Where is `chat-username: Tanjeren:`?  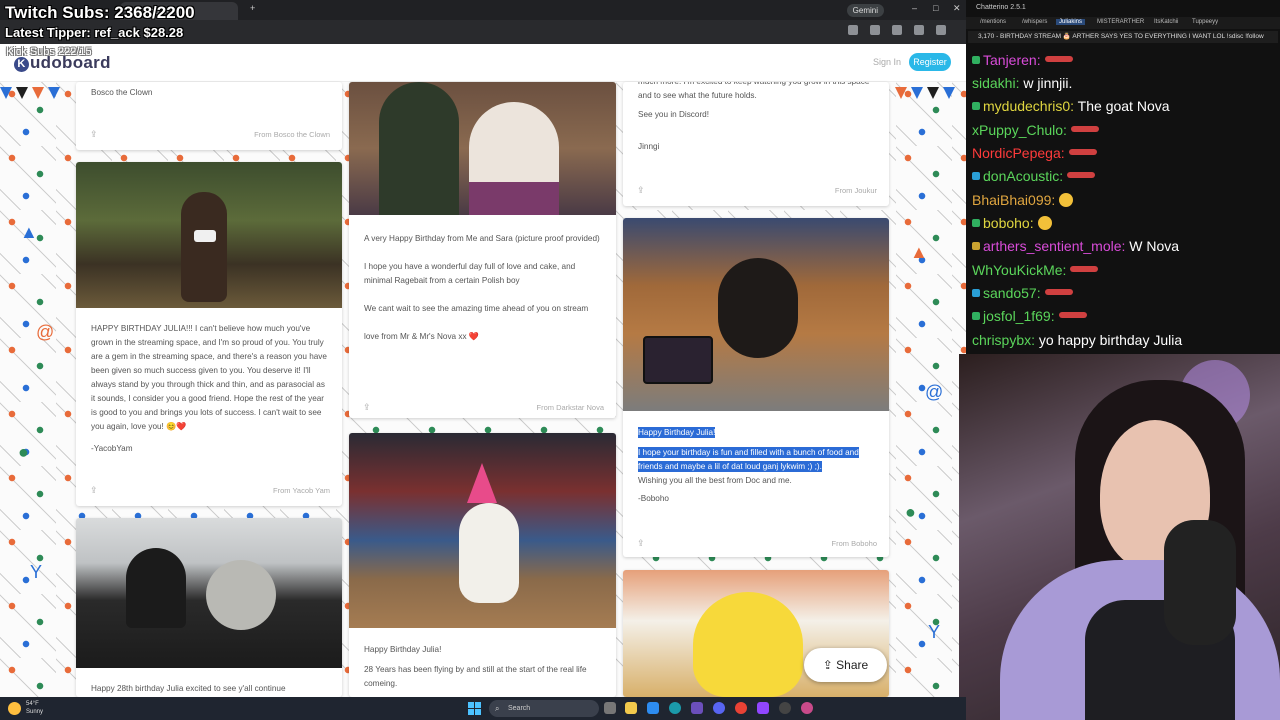 chat-username: Tanjeren: is located at coordinates (1012, 60).